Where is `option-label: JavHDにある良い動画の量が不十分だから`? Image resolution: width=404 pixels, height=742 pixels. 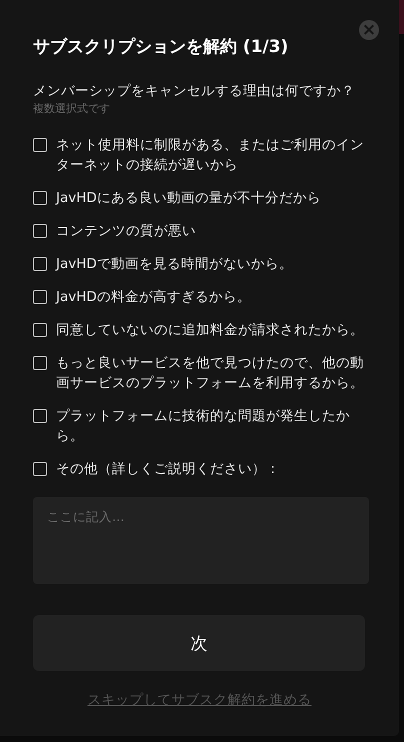 option-label: JavHDにある良い動画の量が不十分だから is located at coordinates (188, 198).